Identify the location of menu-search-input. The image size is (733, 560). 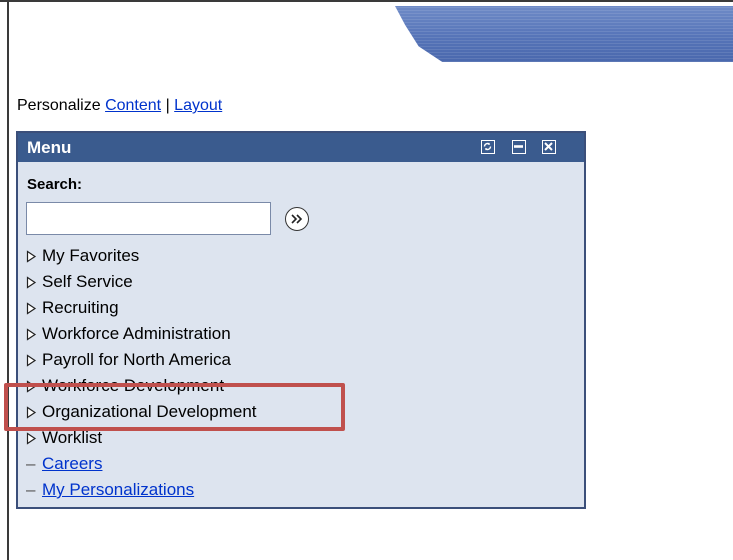
(148, 218).